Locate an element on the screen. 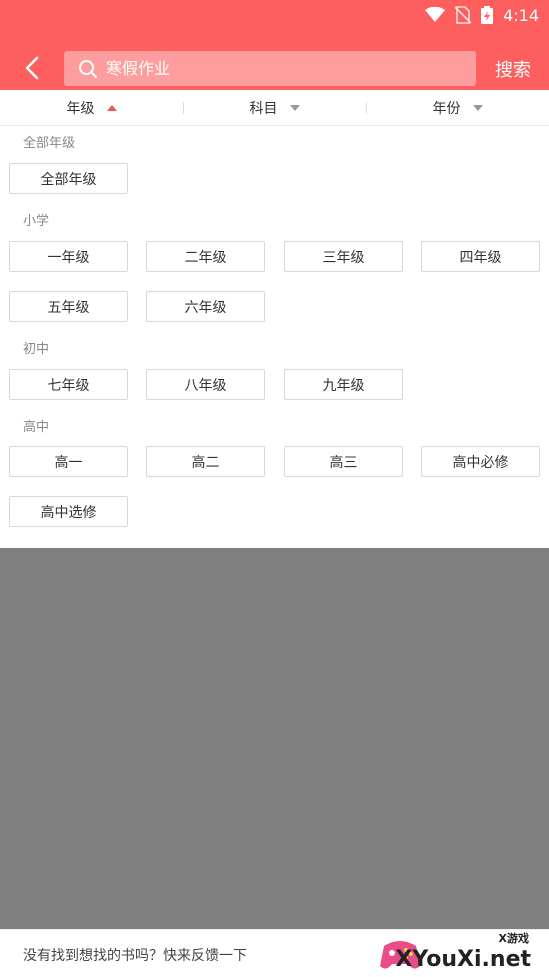 This screenshot has width=549, height=977. grade-option-grade-5: 五年级 is located at coordinates (68, 306).